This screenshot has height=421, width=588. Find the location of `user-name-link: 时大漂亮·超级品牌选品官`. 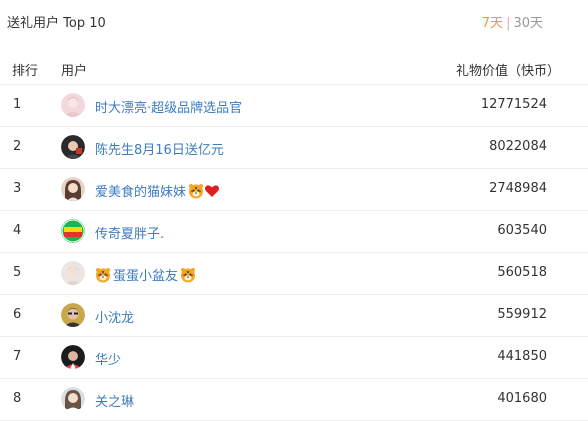

user-name-link: 时大漂亮·超级品牌选品官 is located at coordinates (168, 106).